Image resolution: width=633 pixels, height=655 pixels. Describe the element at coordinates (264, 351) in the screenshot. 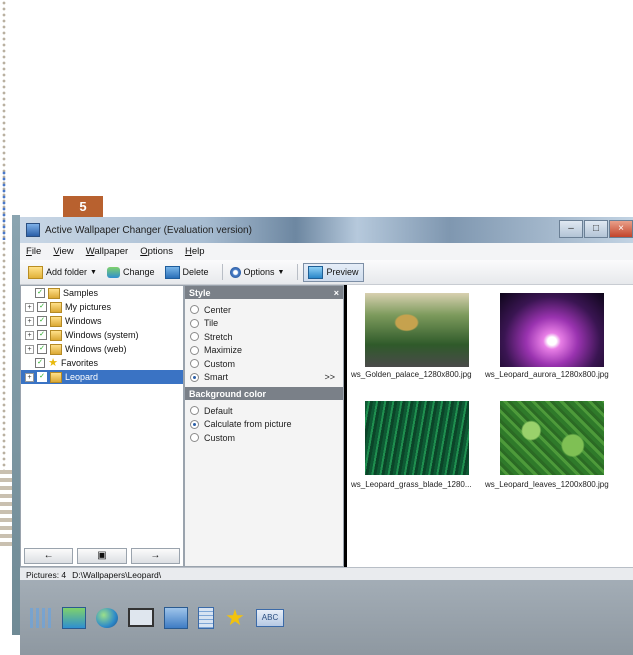

I see `style-option-maximize: Maximize` at that location.